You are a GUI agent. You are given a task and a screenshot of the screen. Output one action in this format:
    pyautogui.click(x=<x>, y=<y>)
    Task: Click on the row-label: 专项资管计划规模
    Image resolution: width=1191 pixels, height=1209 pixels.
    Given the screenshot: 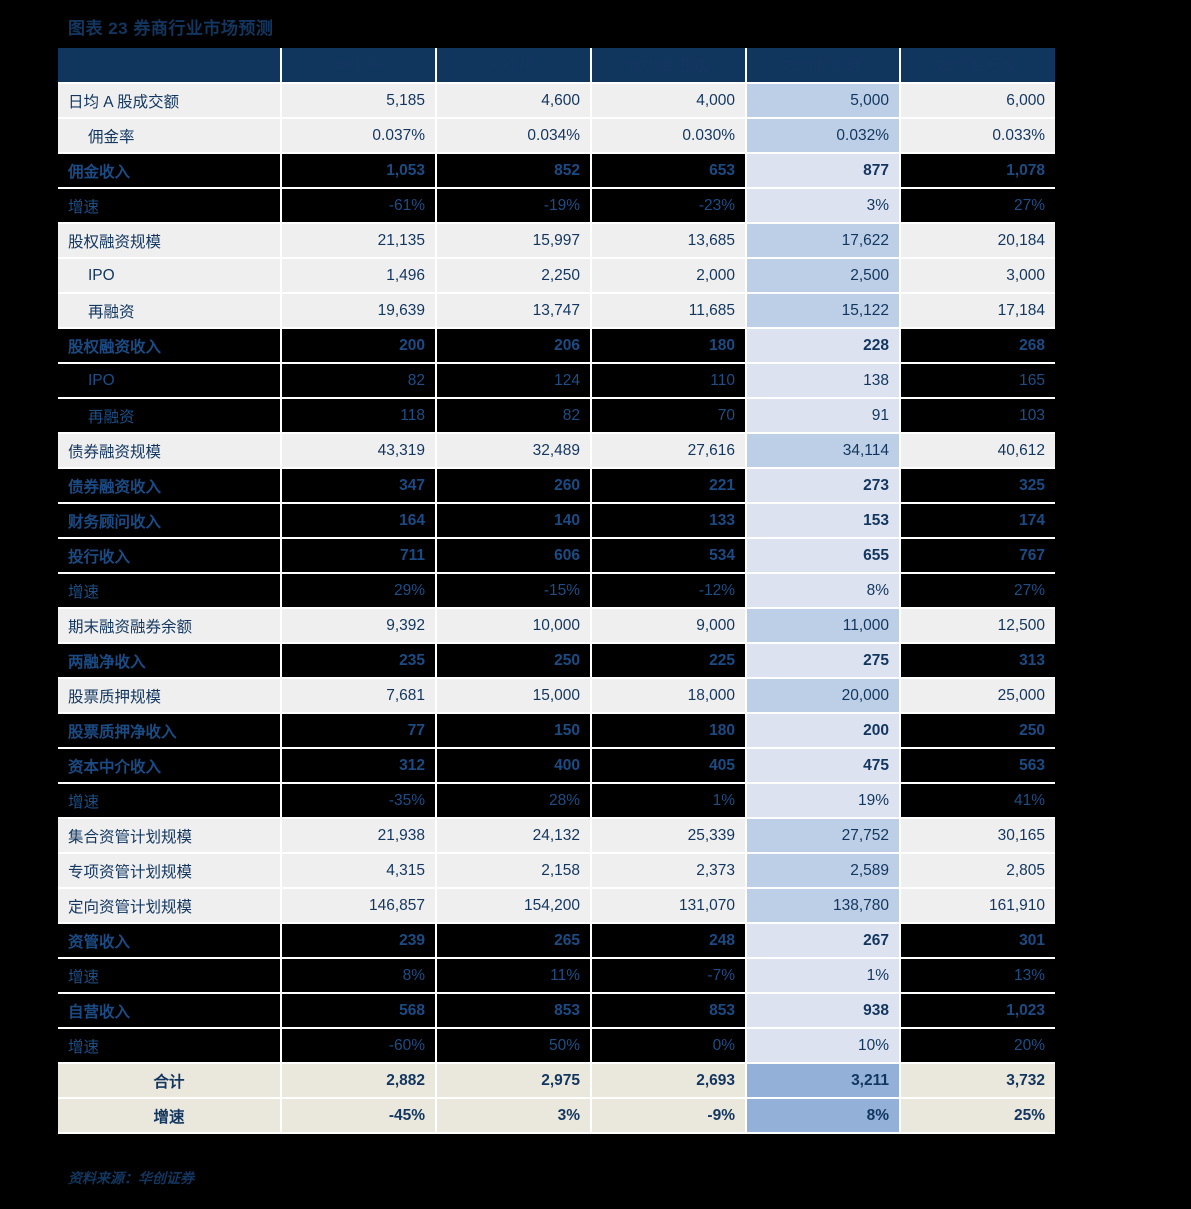 What is the action you would take?
    pyautogui.click(x=170, y=871)
    